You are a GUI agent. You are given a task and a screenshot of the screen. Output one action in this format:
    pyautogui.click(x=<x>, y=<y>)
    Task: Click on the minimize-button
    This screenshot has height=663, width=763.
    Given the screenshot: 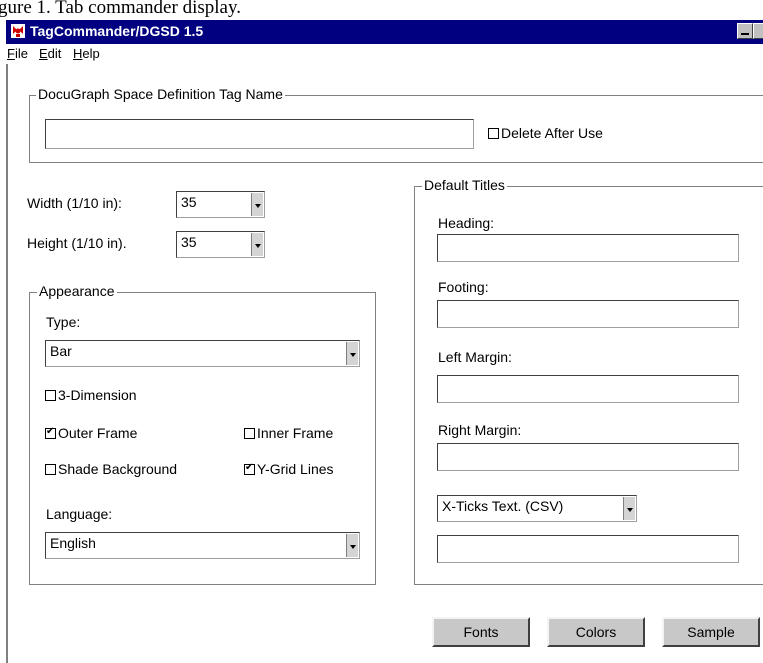 What is the action you would take?
    pyautogui.click(x=745, y=31)
    